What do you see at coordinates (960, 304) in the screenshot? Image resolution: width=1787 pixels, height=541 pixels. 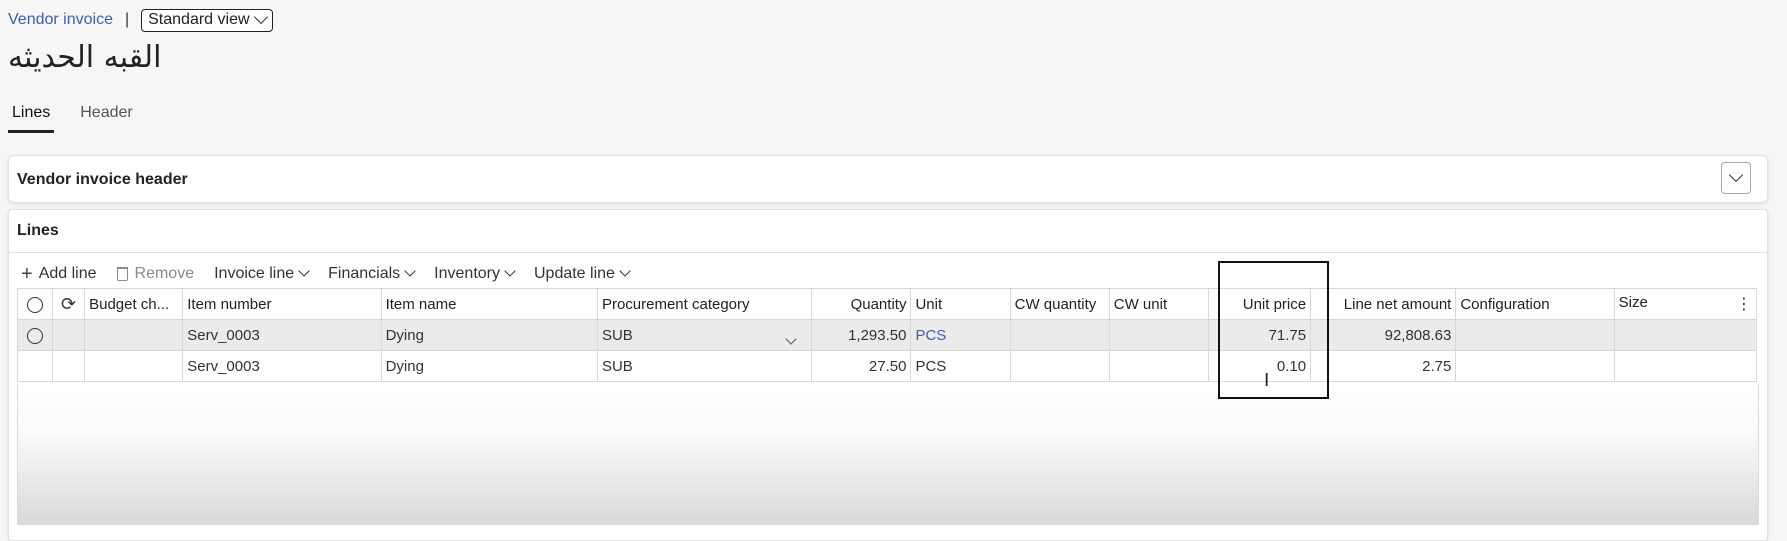 I see `column-unit: Unit` at bounding box center [960, 304].